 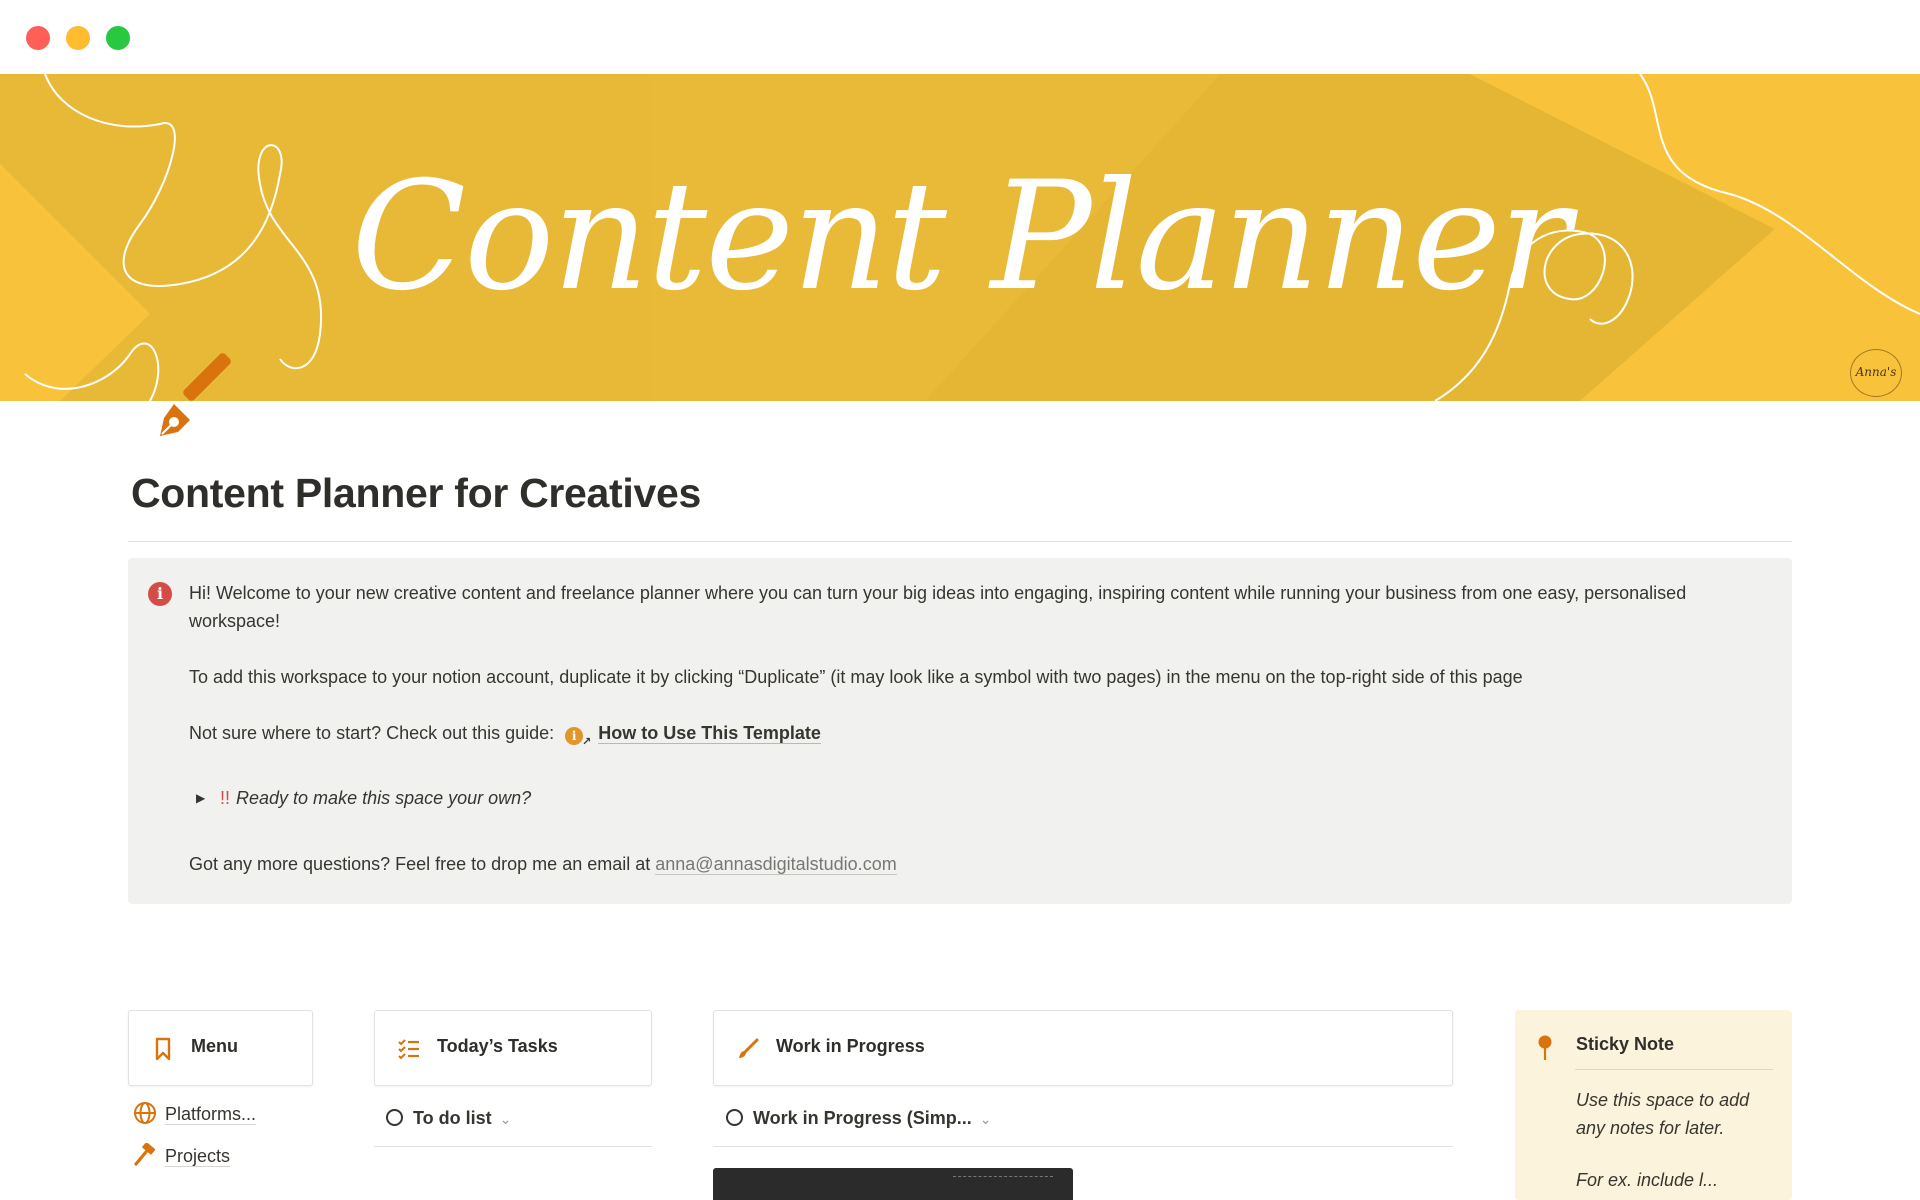 I want to click on gallery-card-thumbnail, so click(x=893, y=1184).